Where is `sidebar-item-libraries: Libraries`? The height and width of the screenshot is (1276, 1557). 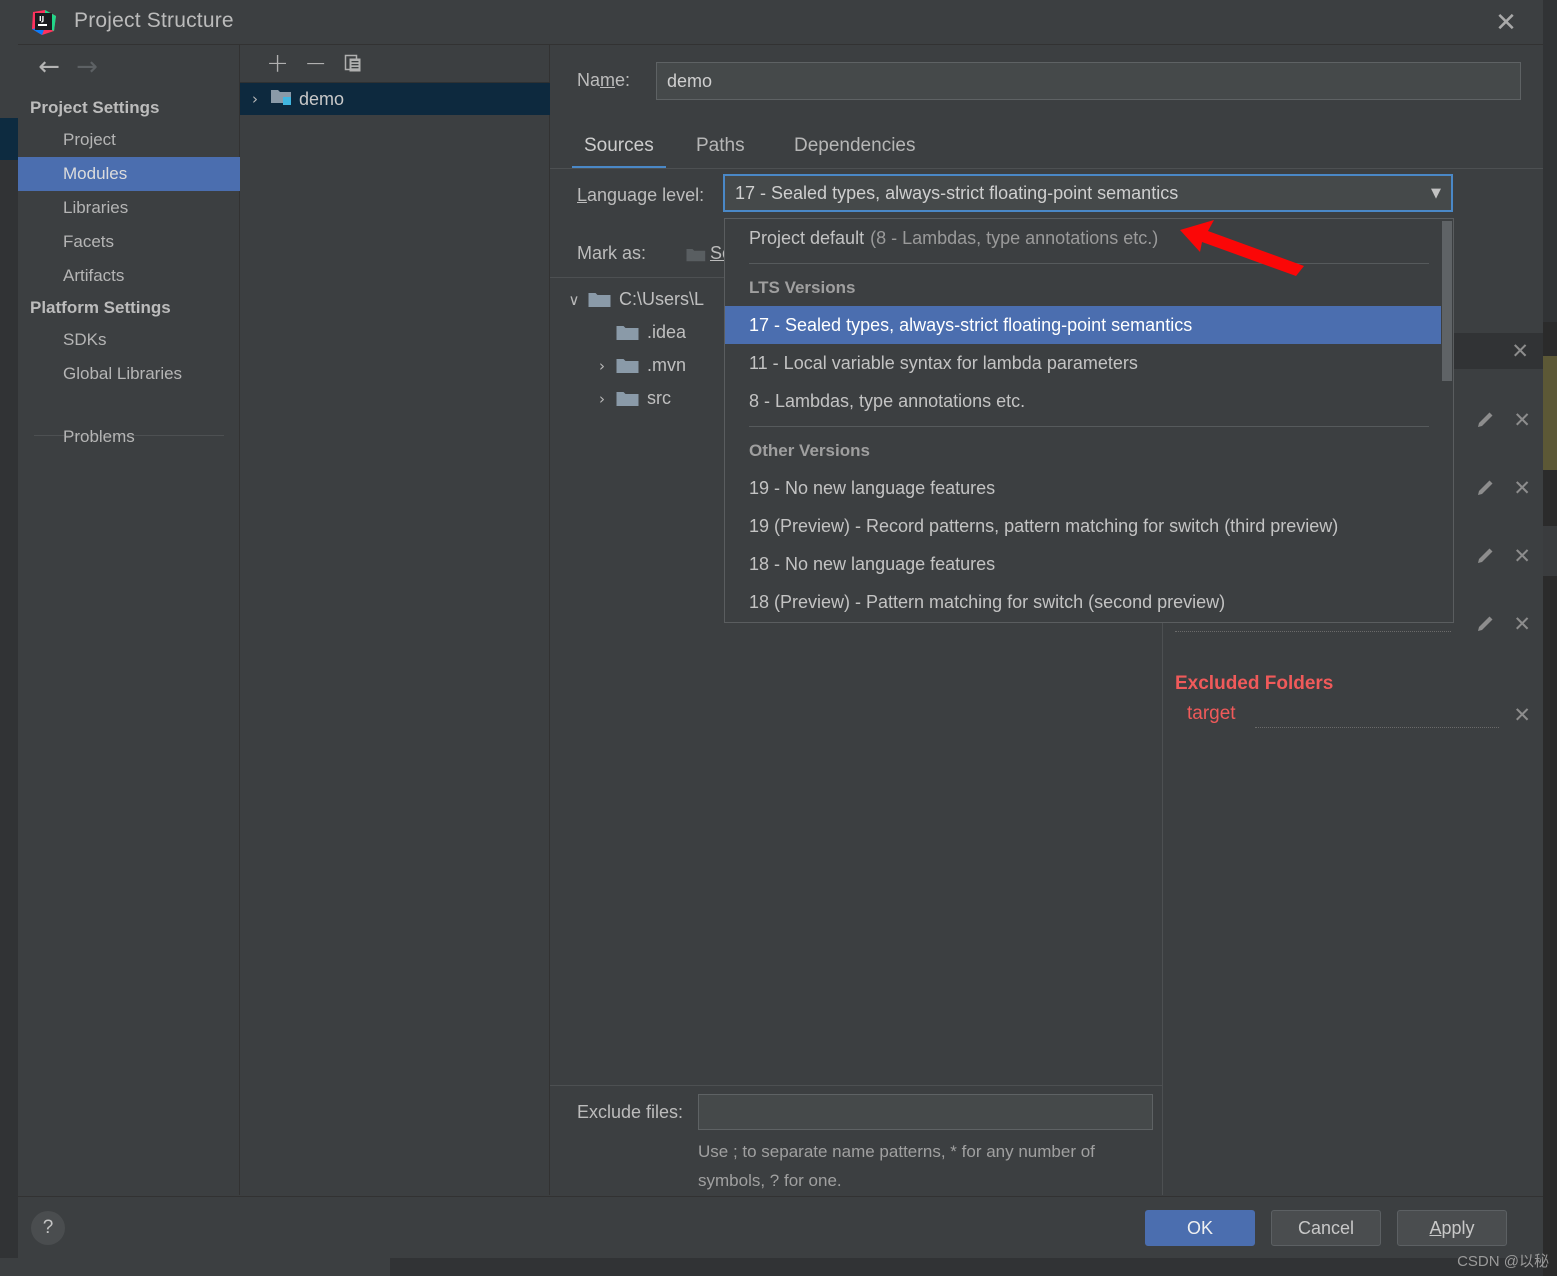
sidebar-item-libraries: Libraries is located at coordinates (129, 208).